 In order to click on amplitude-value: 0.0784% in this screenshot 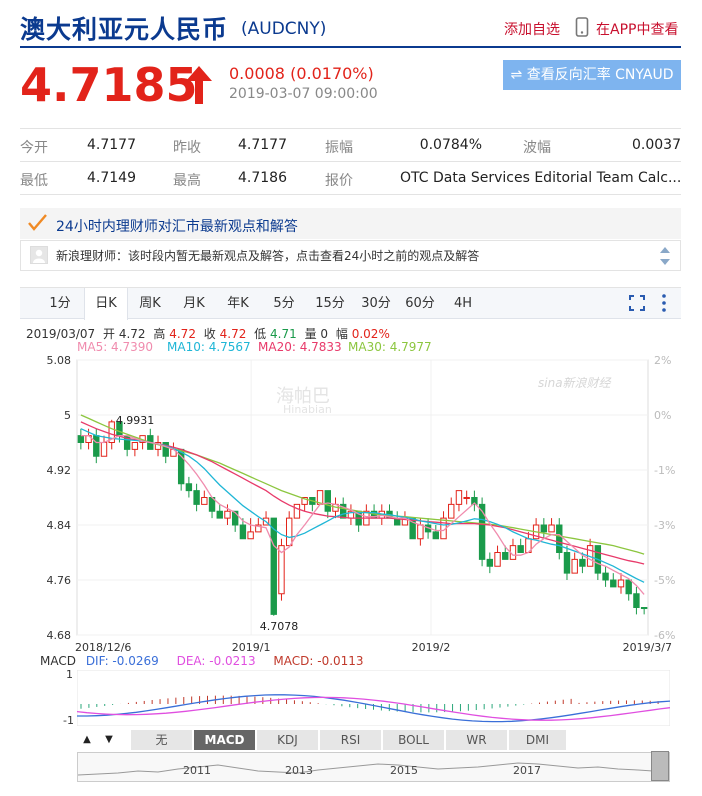, I will do `click(450, 145)`.